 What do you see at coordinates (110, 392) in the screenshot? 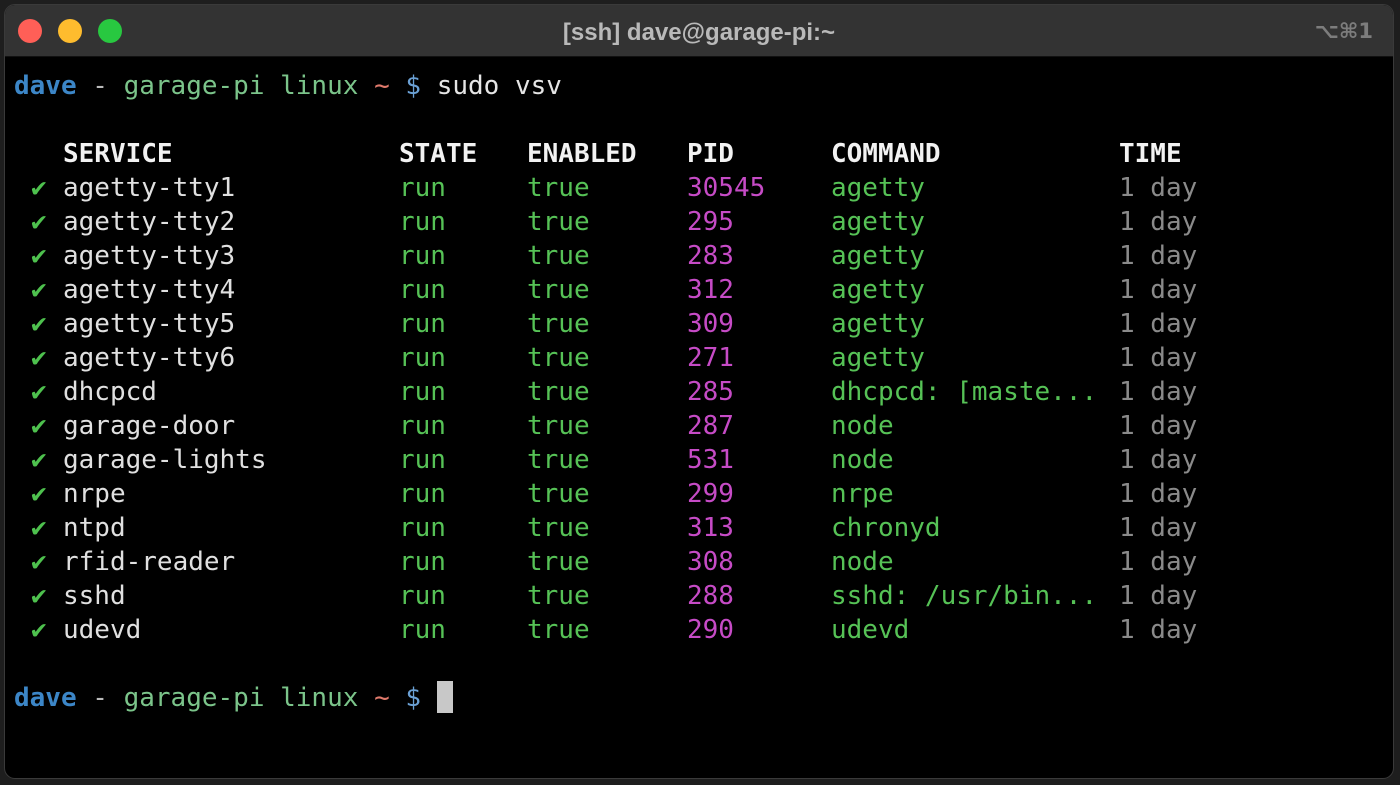
I see `row-service: dhcpcd` at bounding box center [110, 392].